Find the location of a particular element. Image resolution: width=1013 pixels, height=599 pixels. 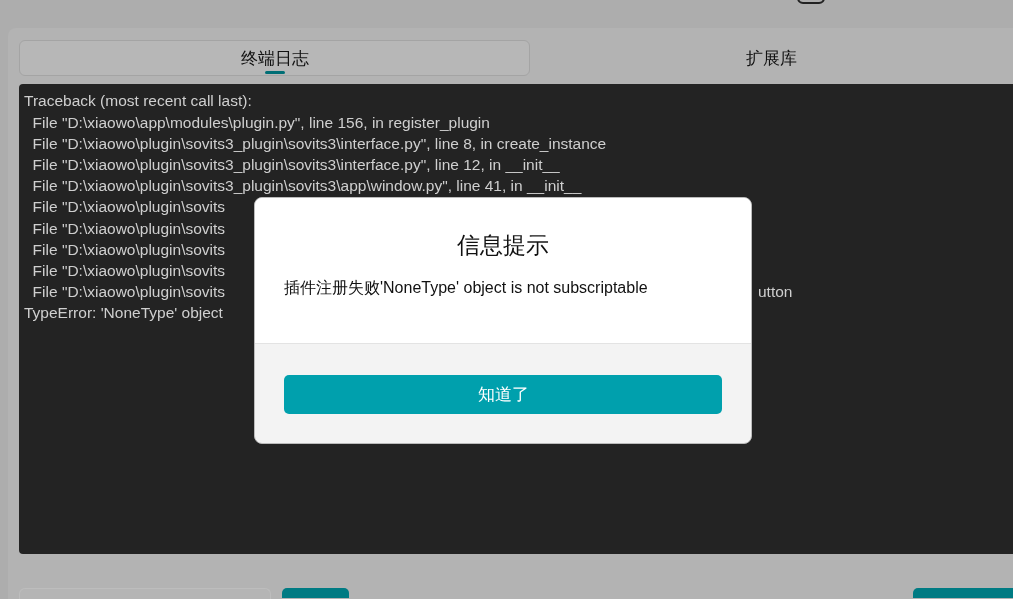

log-line: File "D:\xiaowo\plugin\sovits3_plugin\sovits3\app\window.py", line 41, in __init__ is located at coordinates (306, 186).